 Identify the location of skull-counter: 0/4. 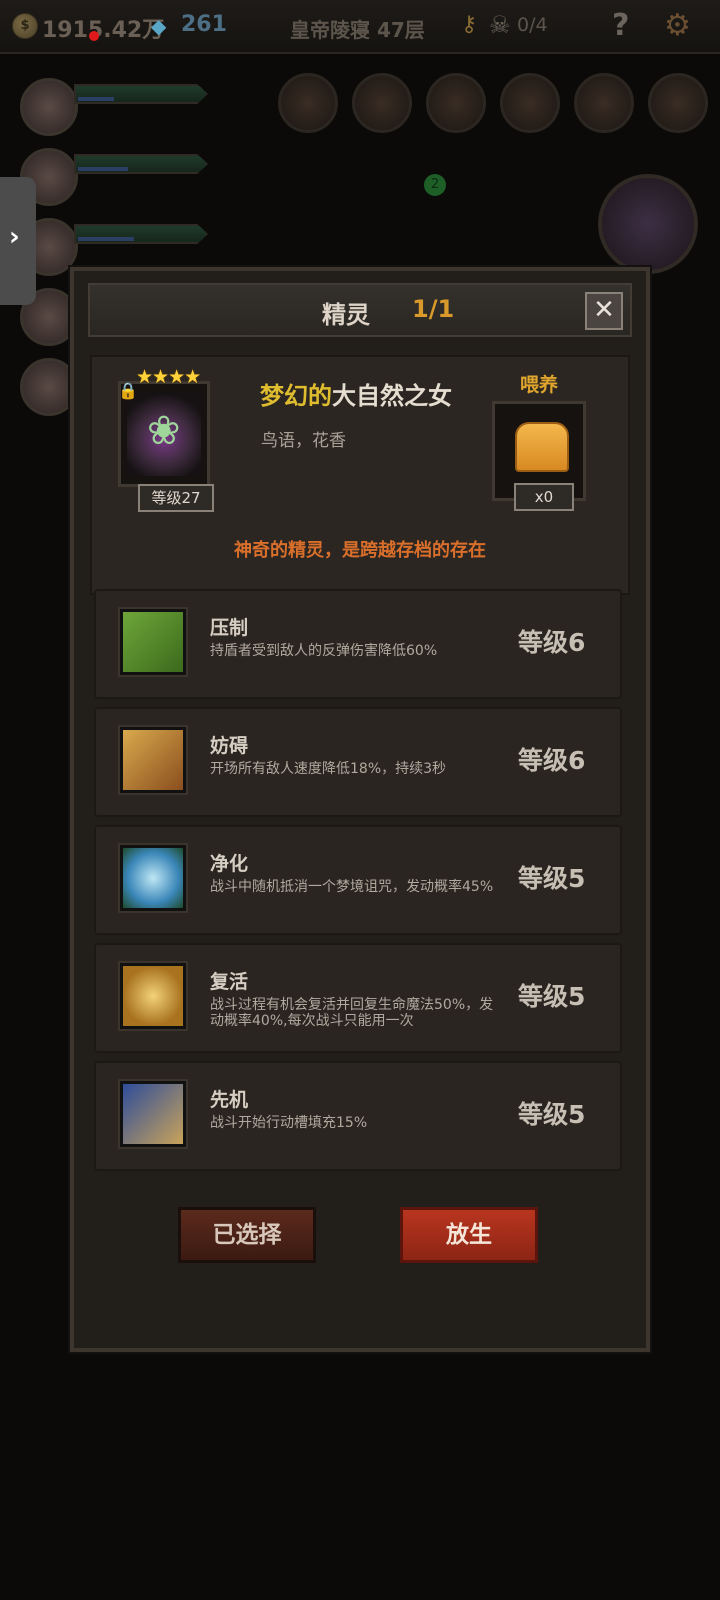
(532, 25).